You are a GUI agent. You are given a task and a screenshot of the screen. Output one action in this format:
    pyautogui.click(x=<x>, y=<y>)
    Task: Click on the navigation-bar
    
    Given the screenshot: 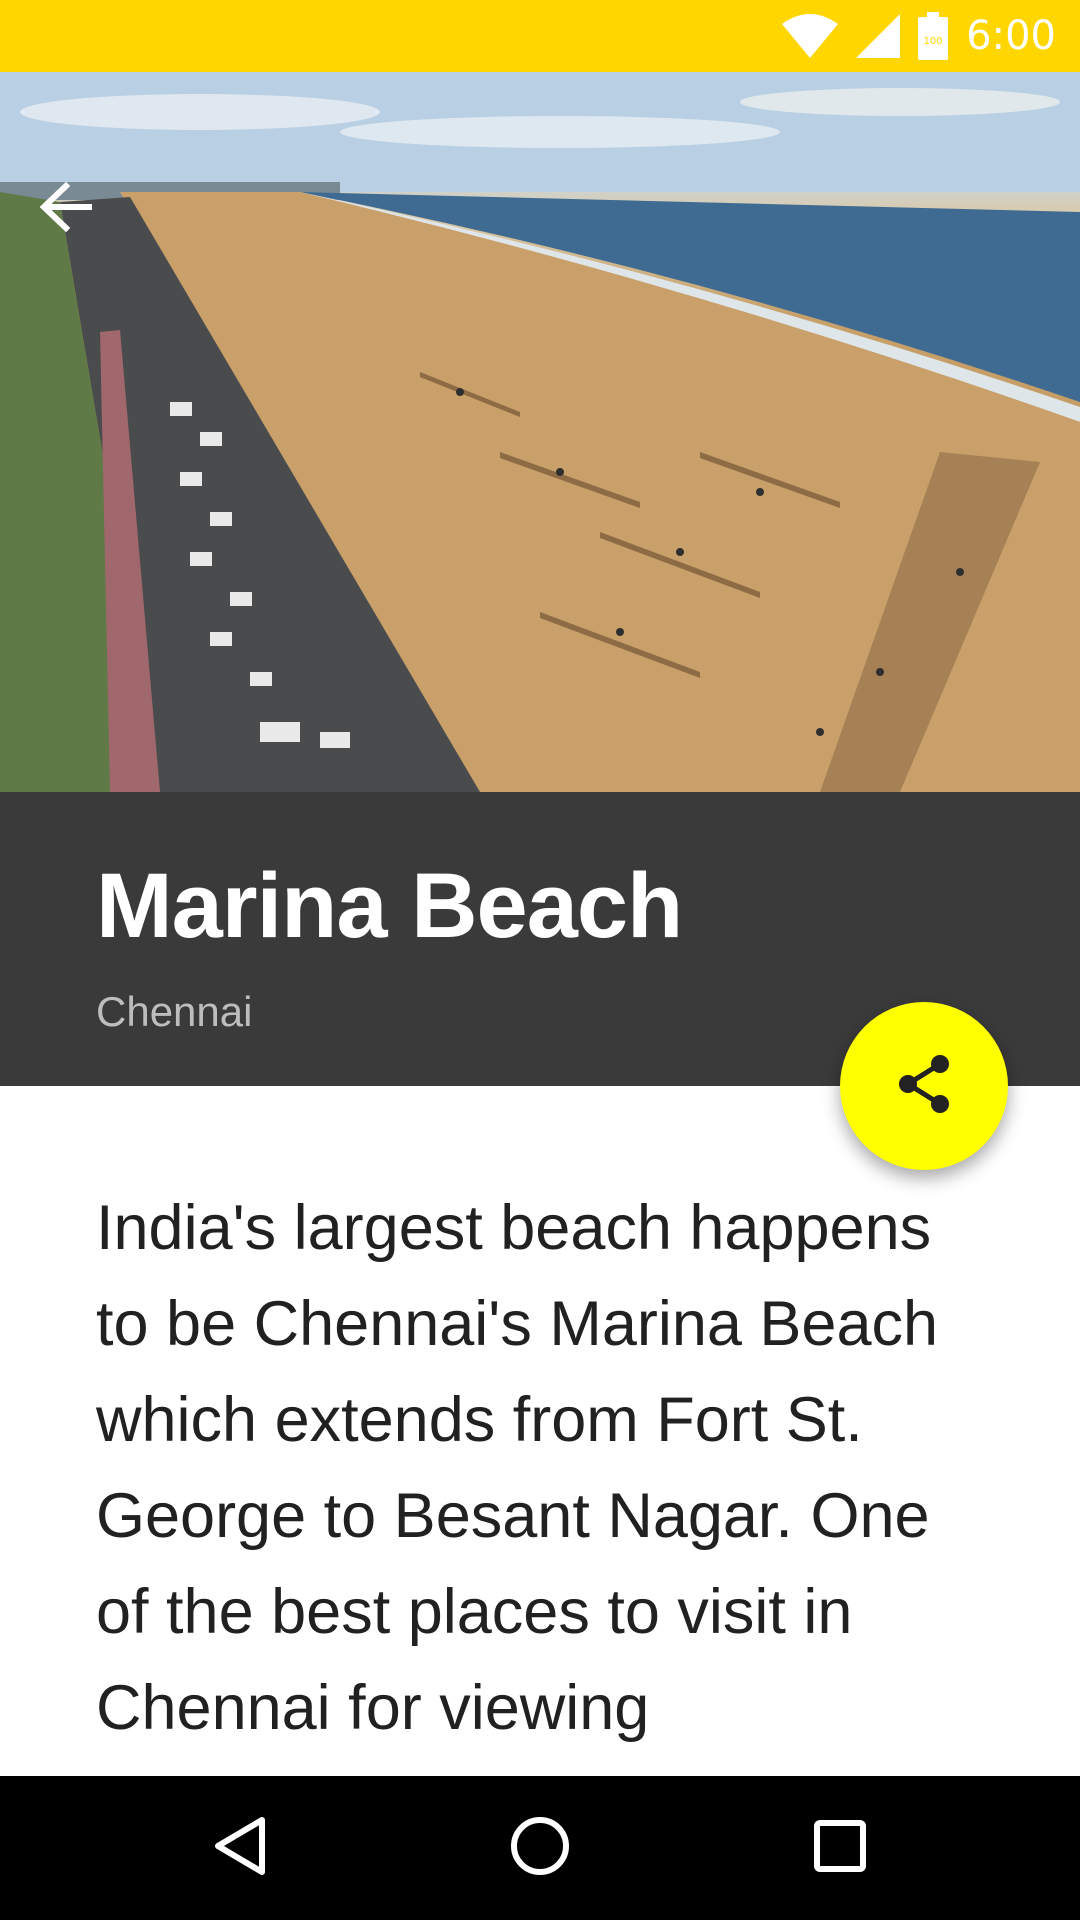 What is the action you would take?
    pyautogui.click(x=540, y=1848)
    